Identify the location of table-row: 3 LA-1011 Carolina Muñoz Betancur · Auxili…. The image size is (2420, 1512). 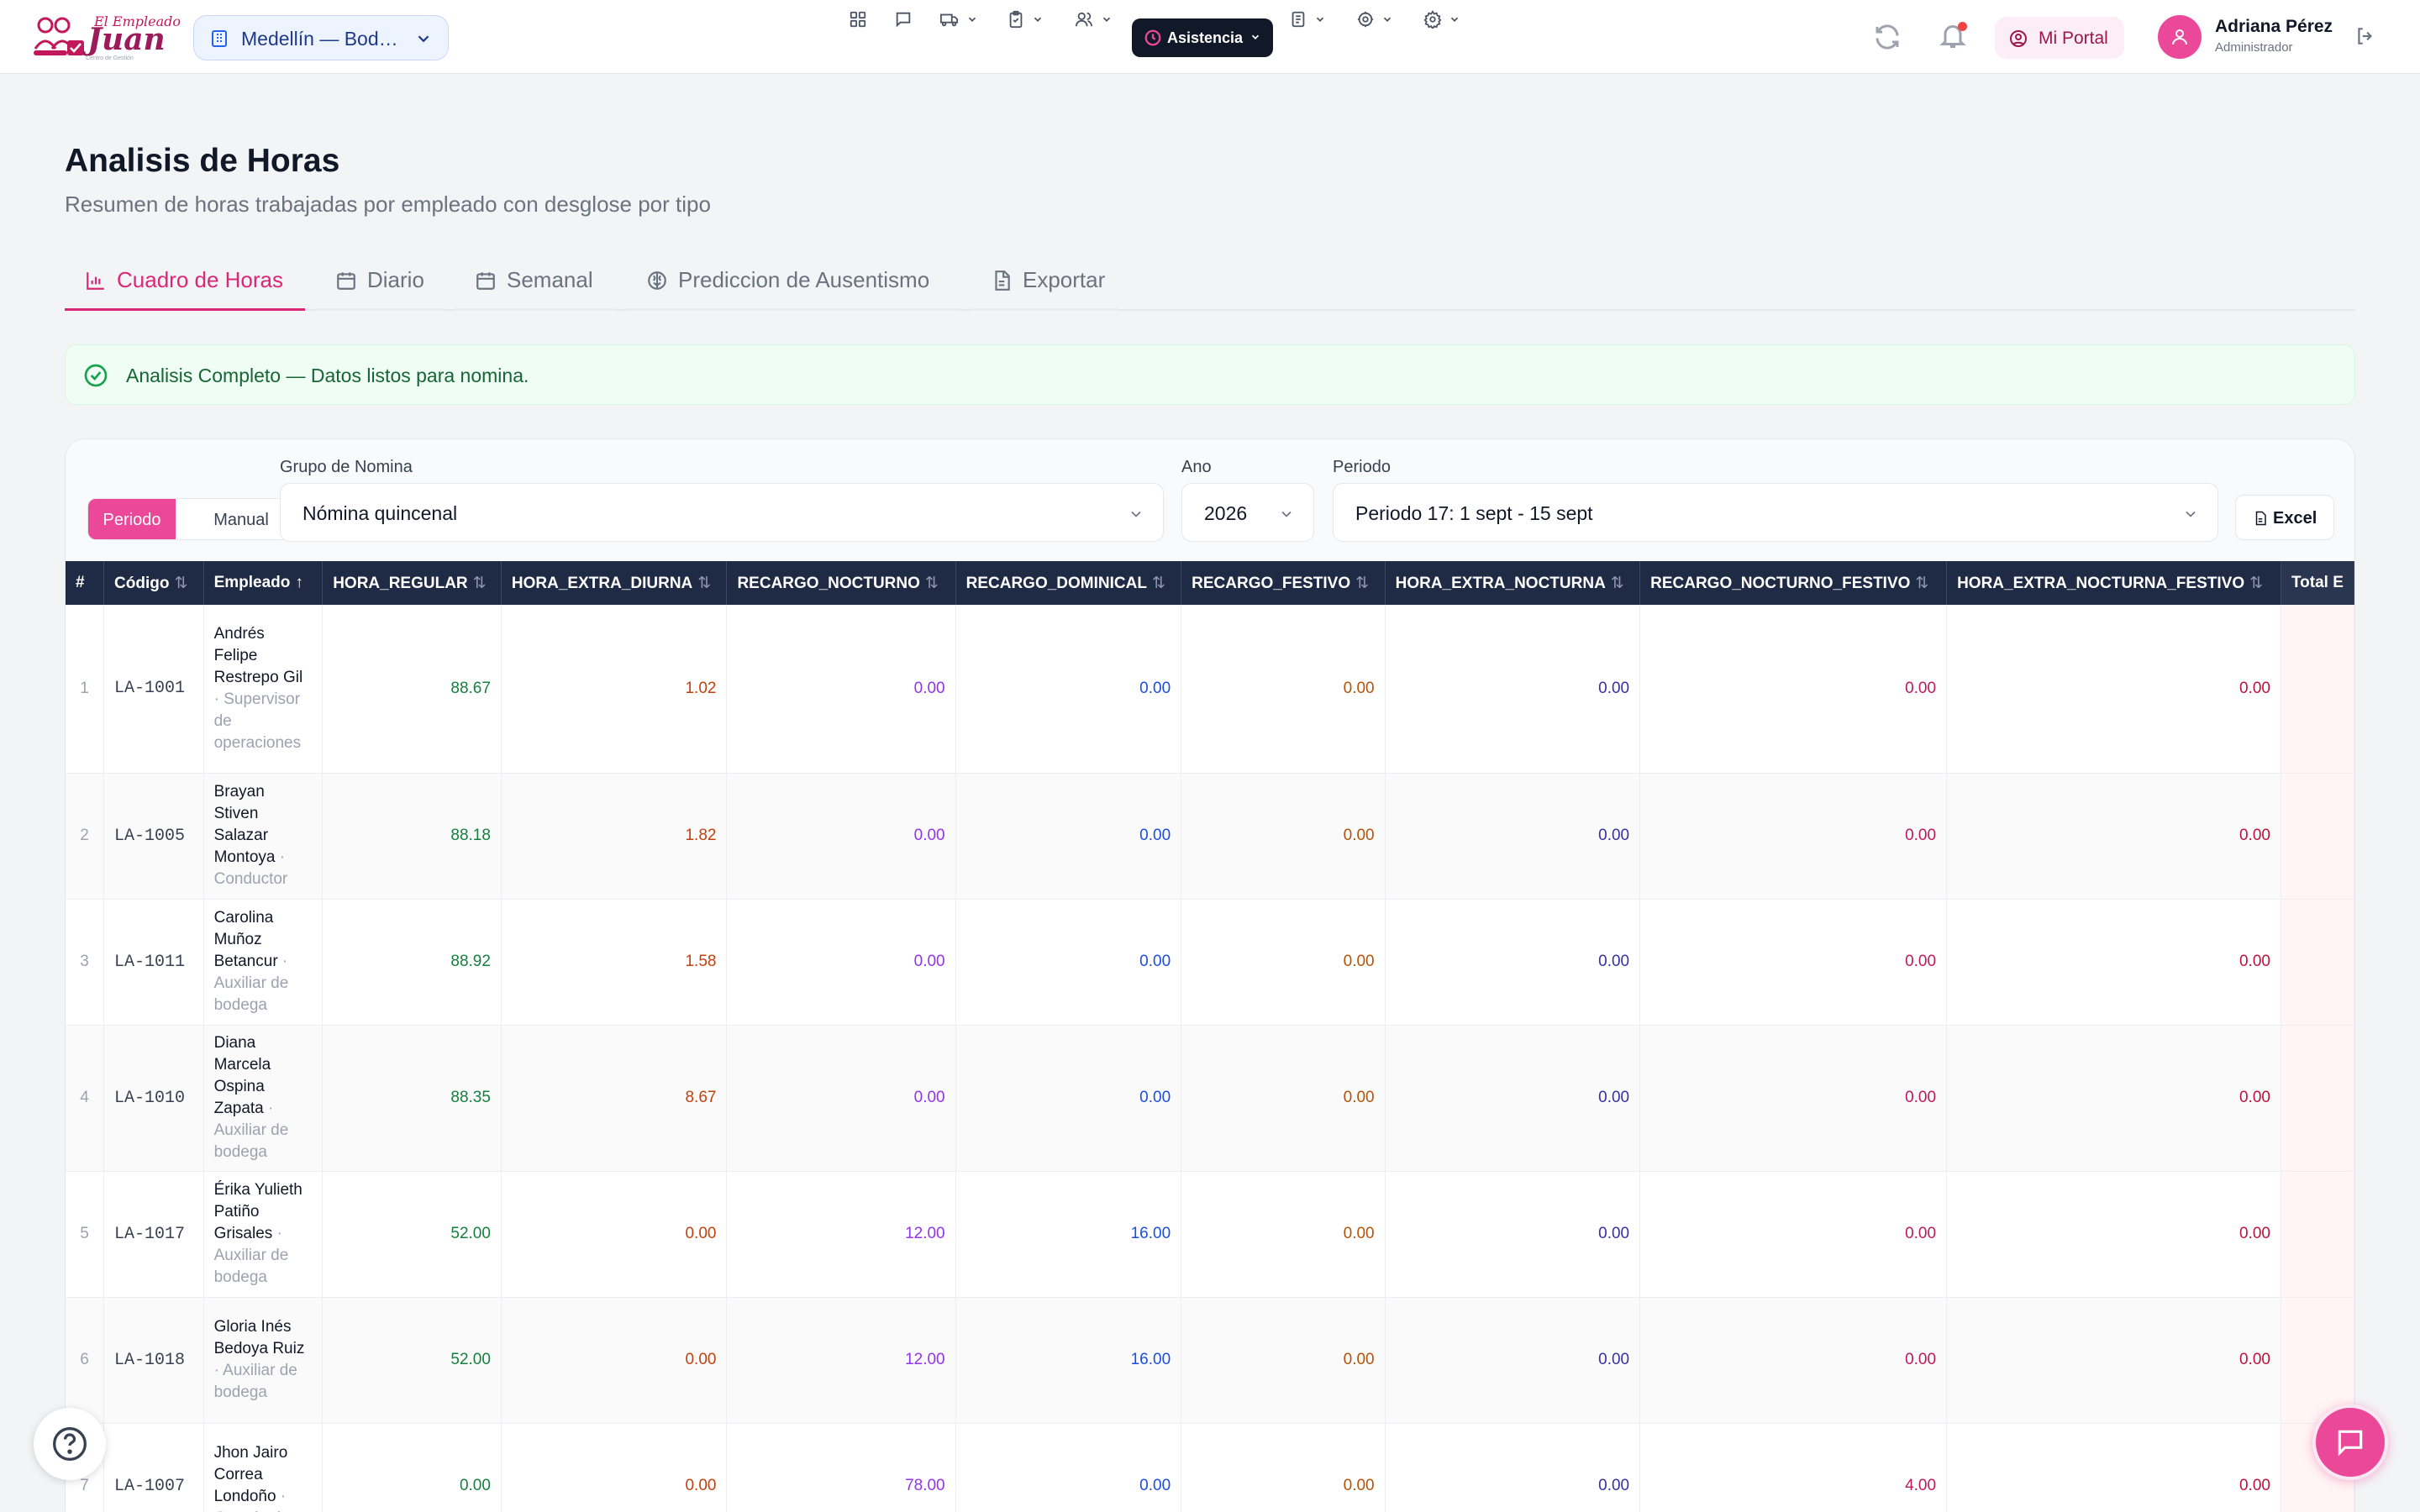
(1210, 962).